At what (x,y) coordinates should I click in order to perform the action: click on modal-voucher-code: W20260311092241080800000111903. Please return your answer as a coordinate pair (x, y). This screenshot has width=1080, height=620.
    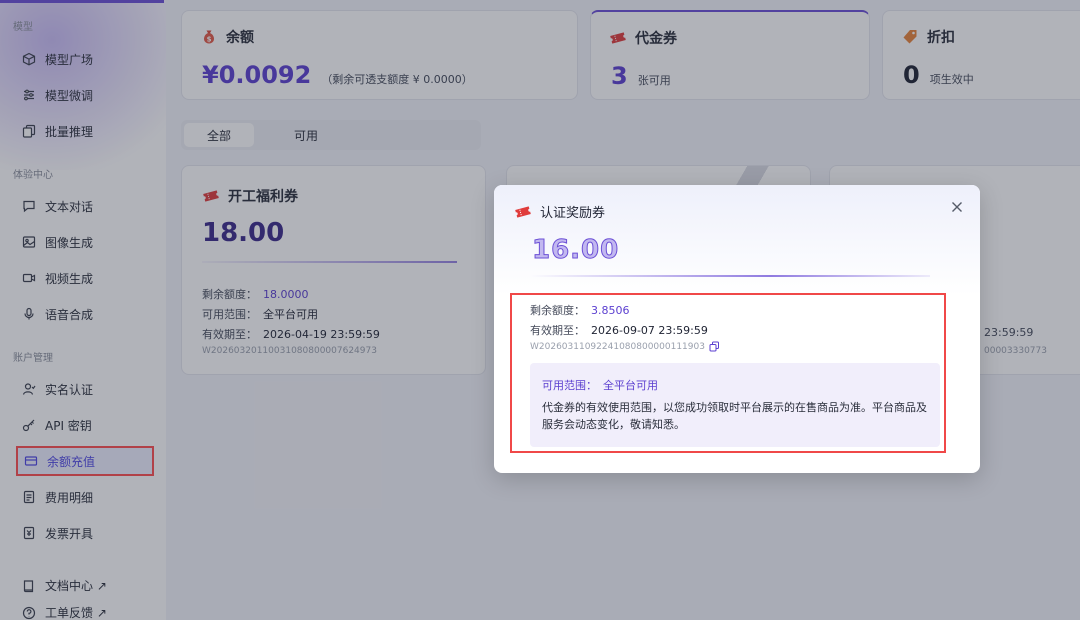
    Looking at the image, I should click on (625, 346).